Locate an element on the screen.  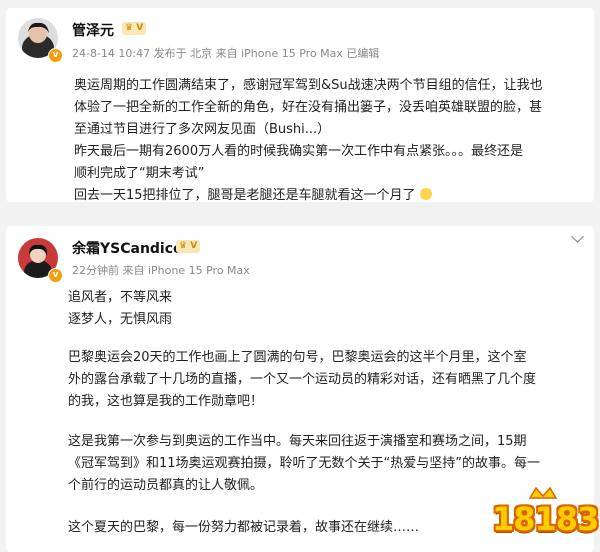
post-meta: 22分钟前 来自 iPhone 15 Pro Max is located at coordinates (161, 270).